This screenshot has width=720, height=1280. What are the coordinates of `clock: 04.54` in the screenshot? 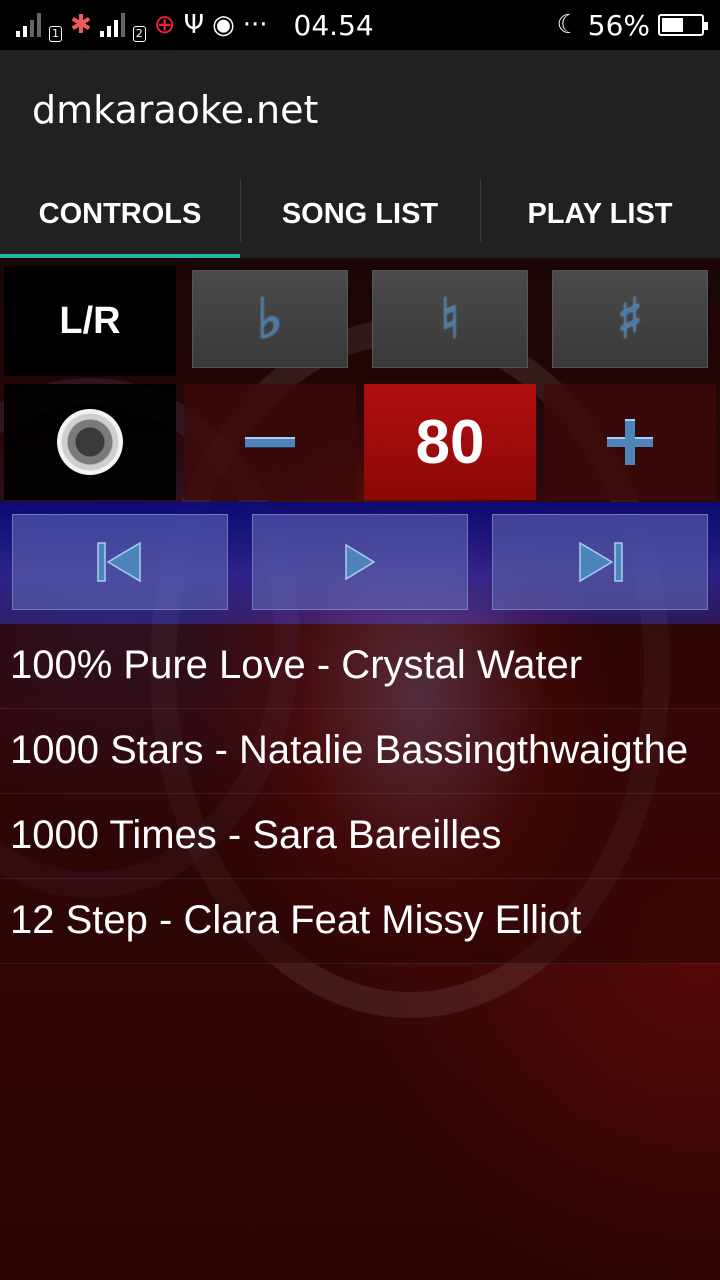 It's located at (333, 25).